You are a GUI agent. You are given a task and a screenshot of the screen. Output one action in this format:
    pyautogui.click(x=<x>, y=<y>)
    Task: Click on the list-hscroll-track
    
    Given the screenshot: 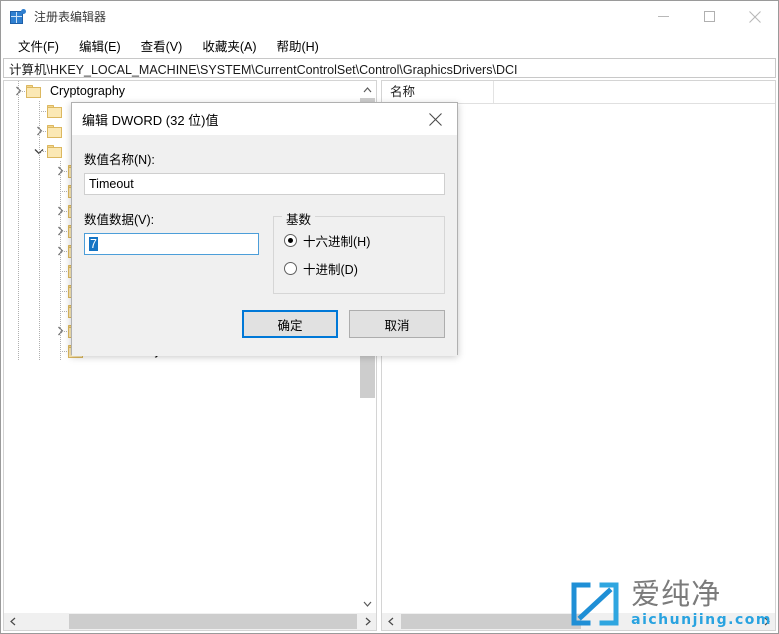 What is the action you would take?
    pyautogui.click(x=578, y=621)
    